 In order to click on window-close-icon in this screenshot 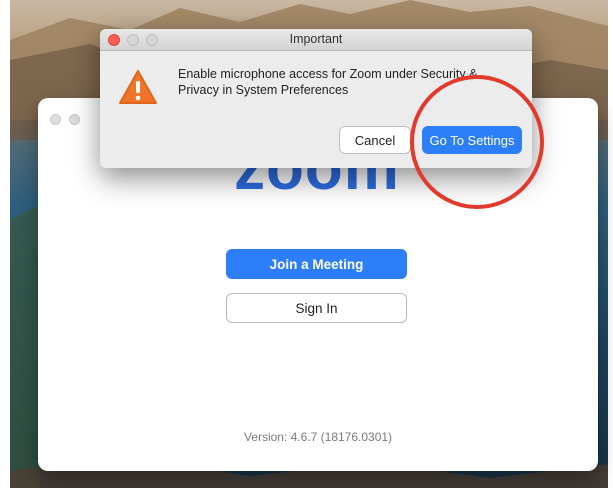, I will do `click(55, 119)`.